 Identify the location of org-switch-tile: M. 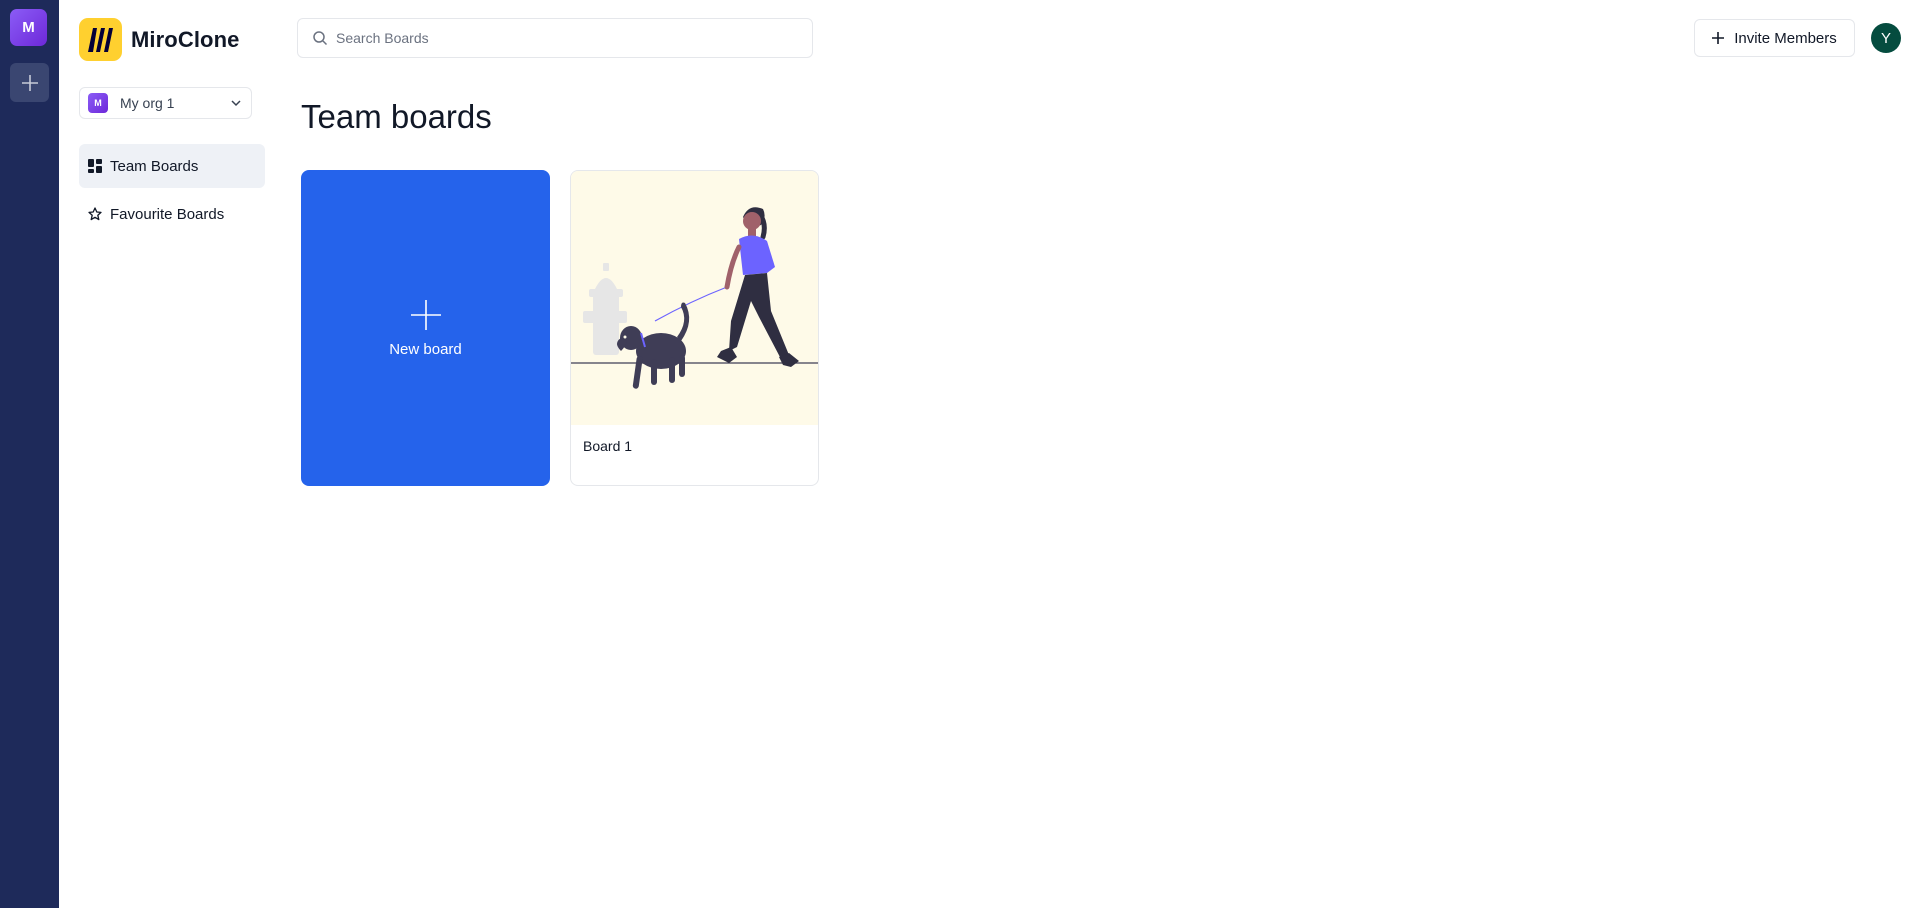
(28, 27).